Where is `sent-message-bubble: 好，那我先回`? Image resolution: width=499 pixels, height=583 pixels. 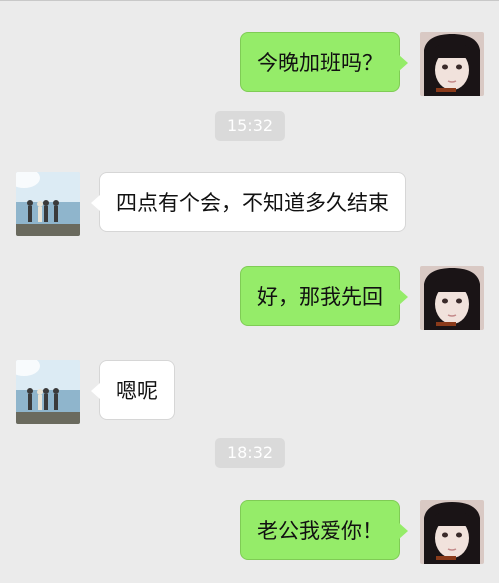
sent-message-bubble: 好，那我先回 is located at coordinates (324, 296).